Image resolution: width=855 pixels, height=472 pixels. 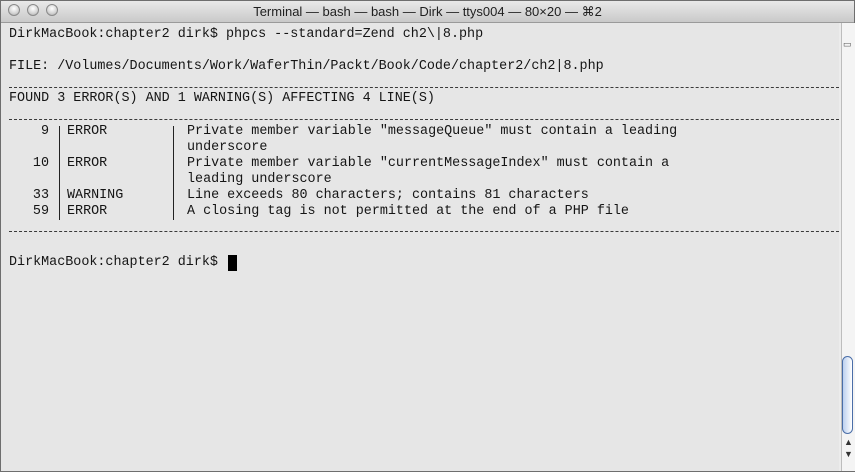 I want to click on table-cell-type: WARNING, so click(x=95, y=195).